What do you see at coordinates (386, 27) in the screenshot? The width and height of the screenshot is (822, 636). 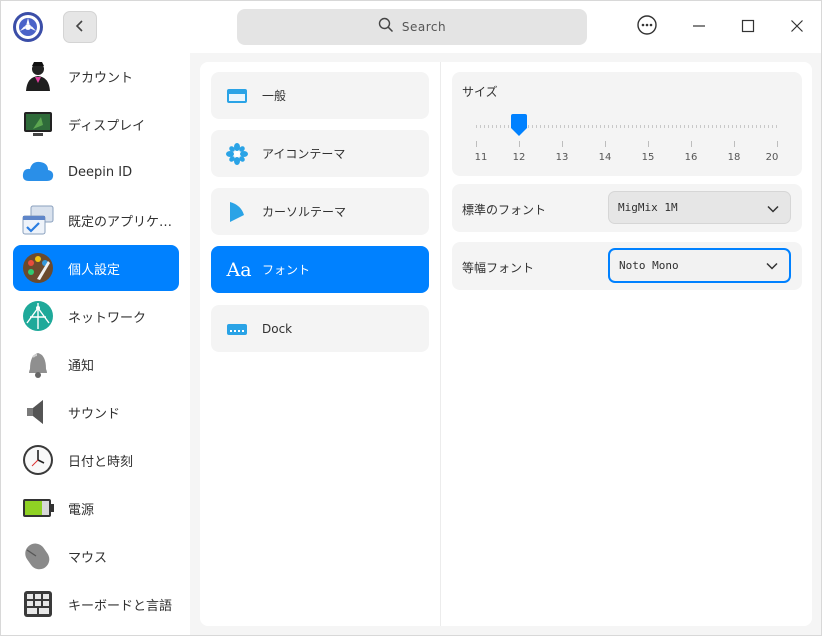 I see `search-icon` at bounding box center [386, 27].